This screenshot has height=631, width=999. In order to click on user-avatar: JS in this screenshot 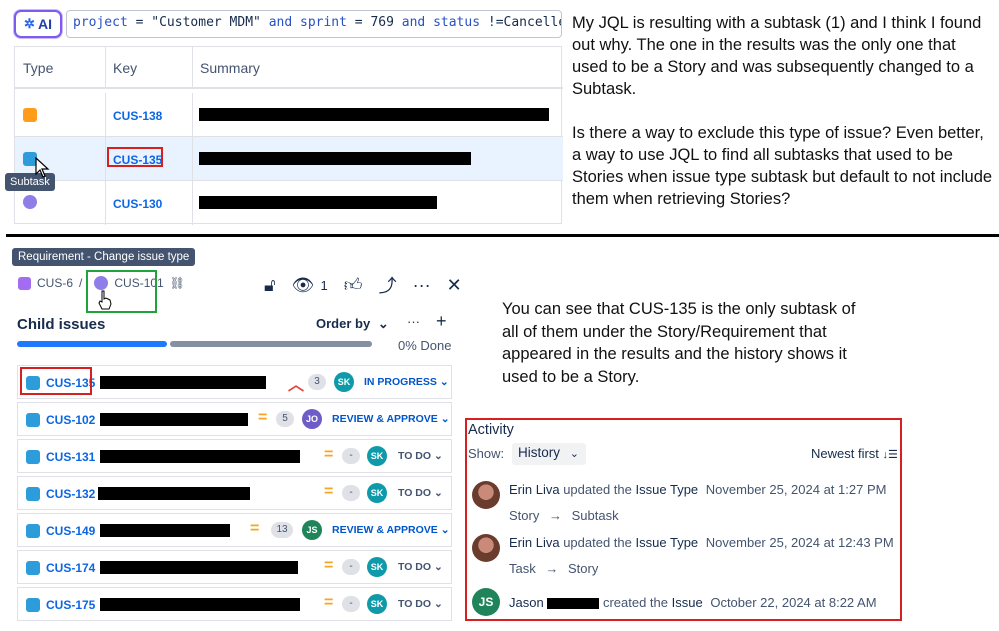, I will do `click(486, 602)`.